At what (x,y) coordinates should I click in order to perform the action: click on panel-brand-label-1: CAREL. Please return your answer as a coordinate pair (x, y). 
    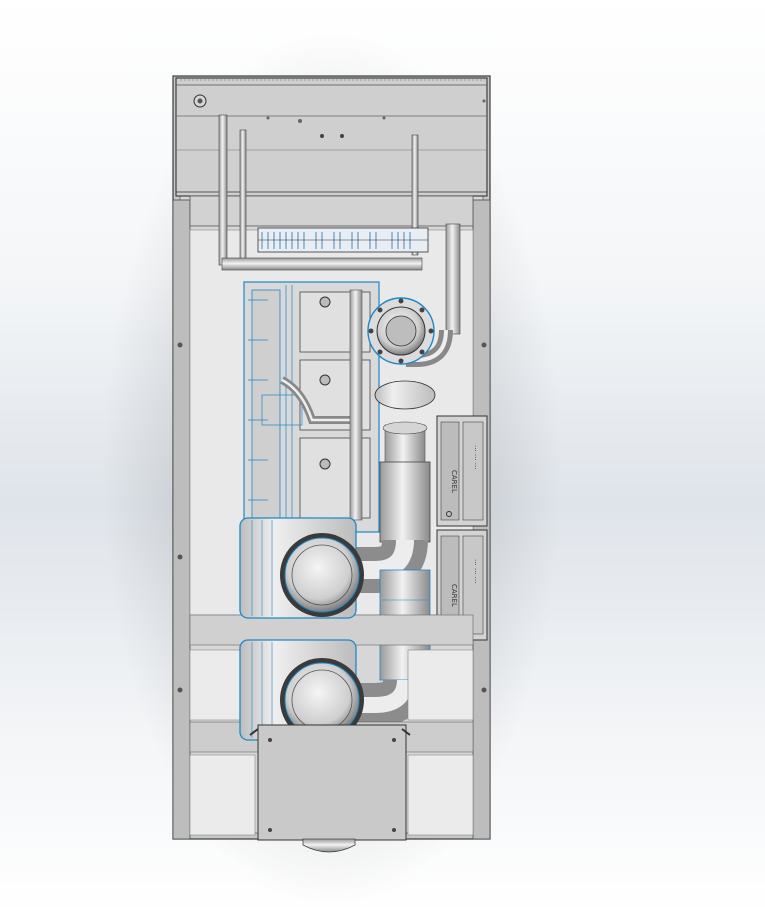
    Looking at the image, I should click on (454, 481).